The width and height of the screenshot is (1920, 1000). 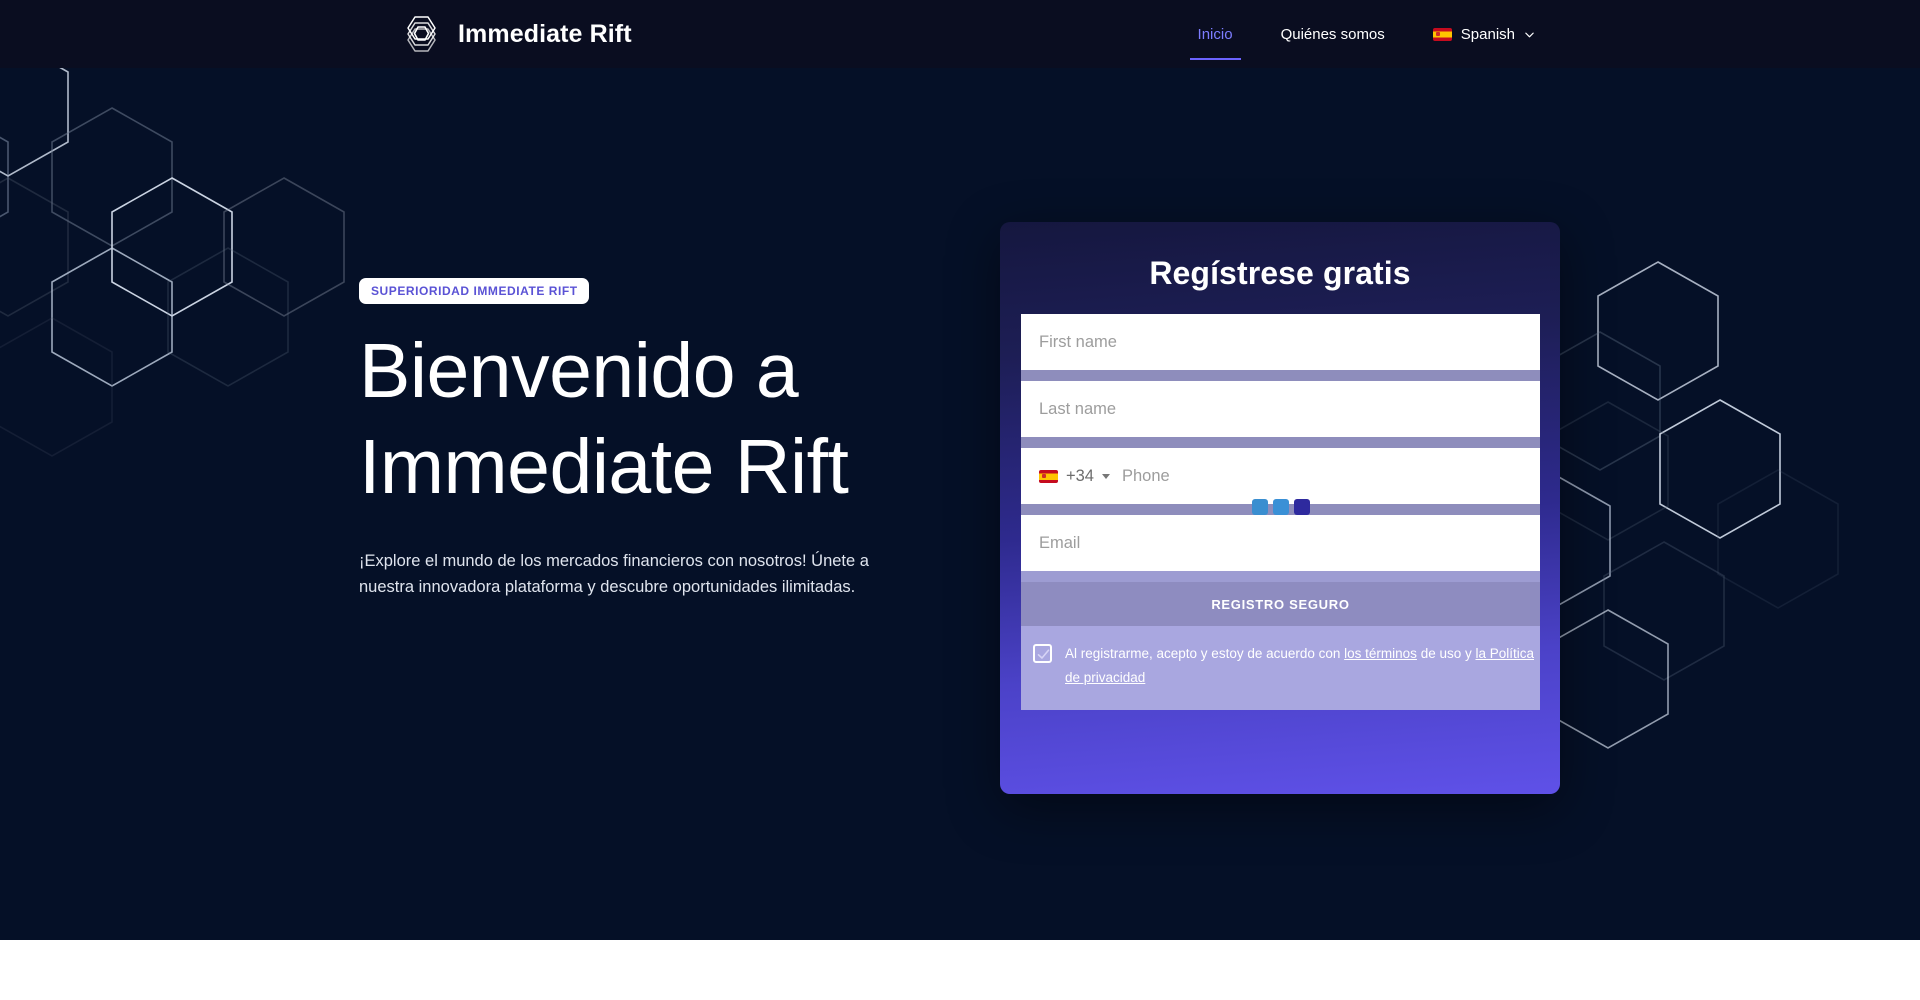 I want to click on language-label: Spanish, so click(x=1487, y=34).